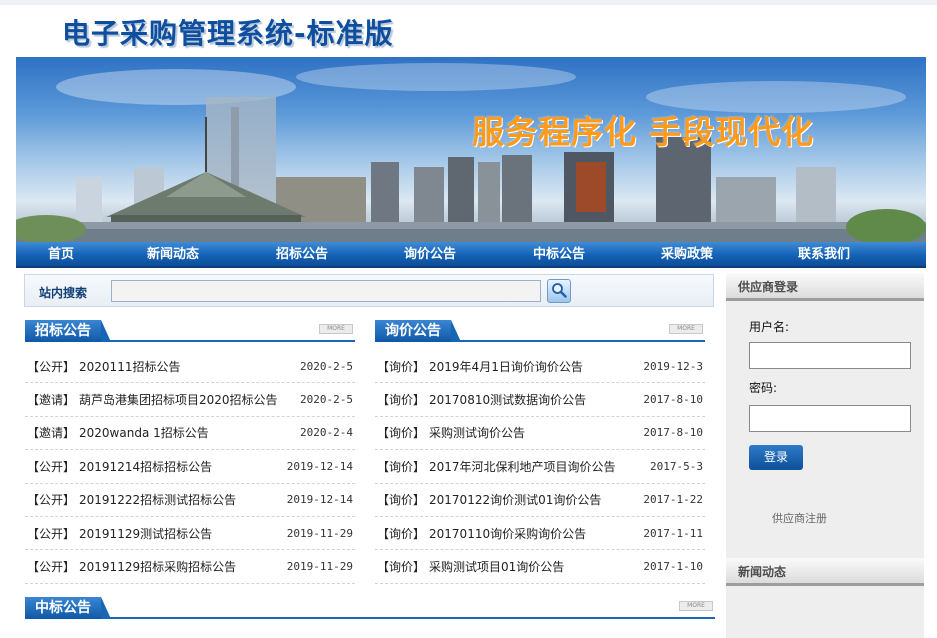  What do you see at coordinates (673, 533) in the screenshot?
I see `announcement-date: 2017-1-11` at bounding box center [673, 533].